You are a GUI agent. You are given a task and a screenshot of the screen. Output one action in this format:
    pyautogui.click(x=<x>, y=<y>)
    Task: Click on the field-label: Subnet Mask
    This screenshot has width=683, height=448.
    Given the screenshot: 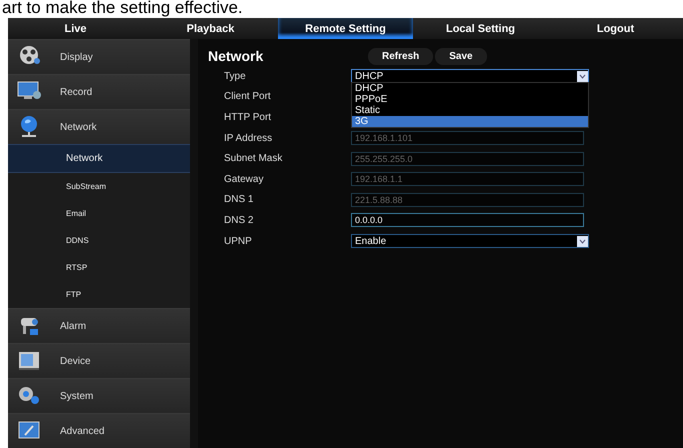 What is the action you would take?
    pyautogui.click(x=253, y=158)
    